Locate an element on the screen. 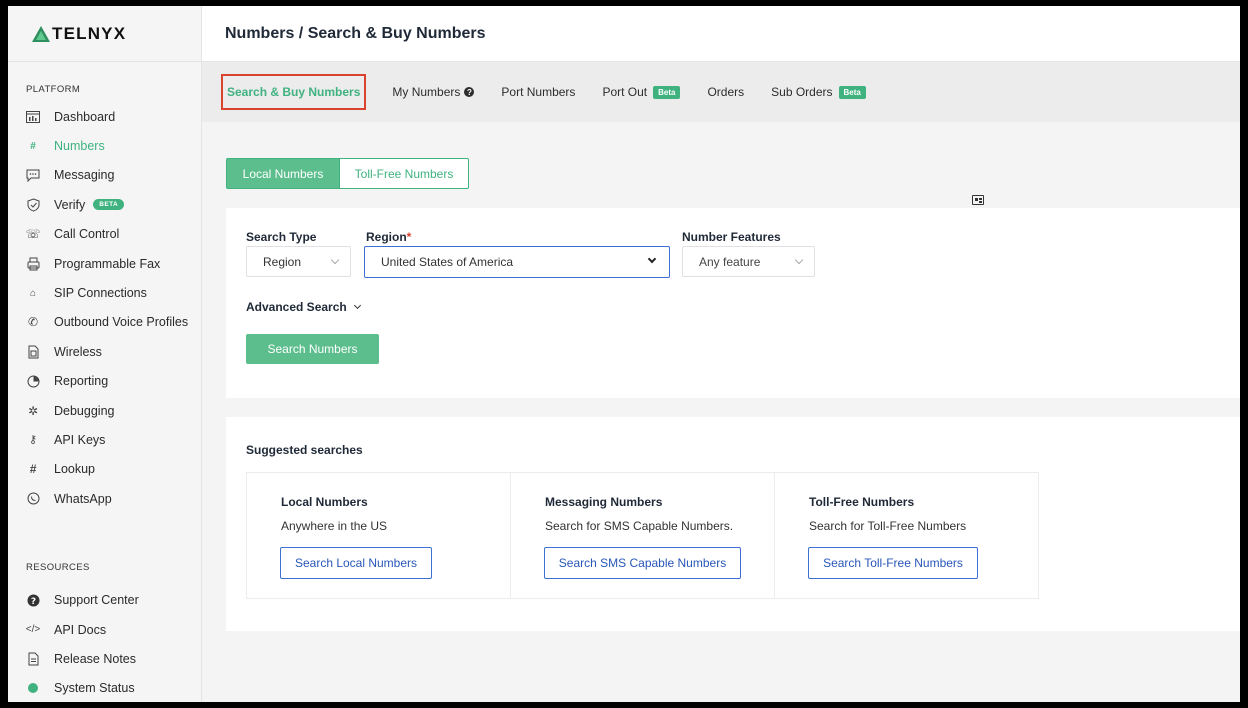 Image resolution: width=1248 pixels, height=708 pixels. verify-shield-icon is located at coordinates (33, 205).